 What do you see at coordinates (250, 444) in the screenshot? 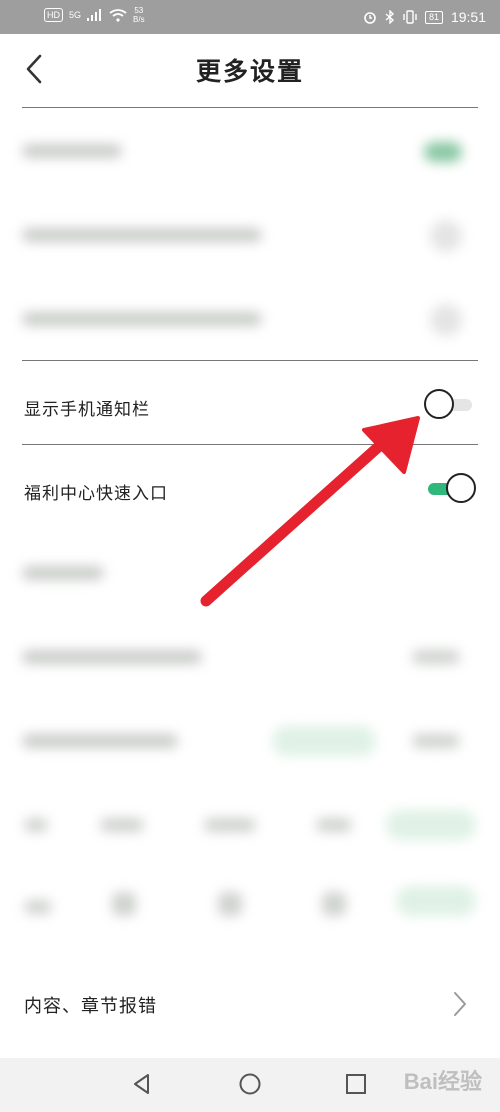
I see `row-divider` at bounding box center [250, 444].